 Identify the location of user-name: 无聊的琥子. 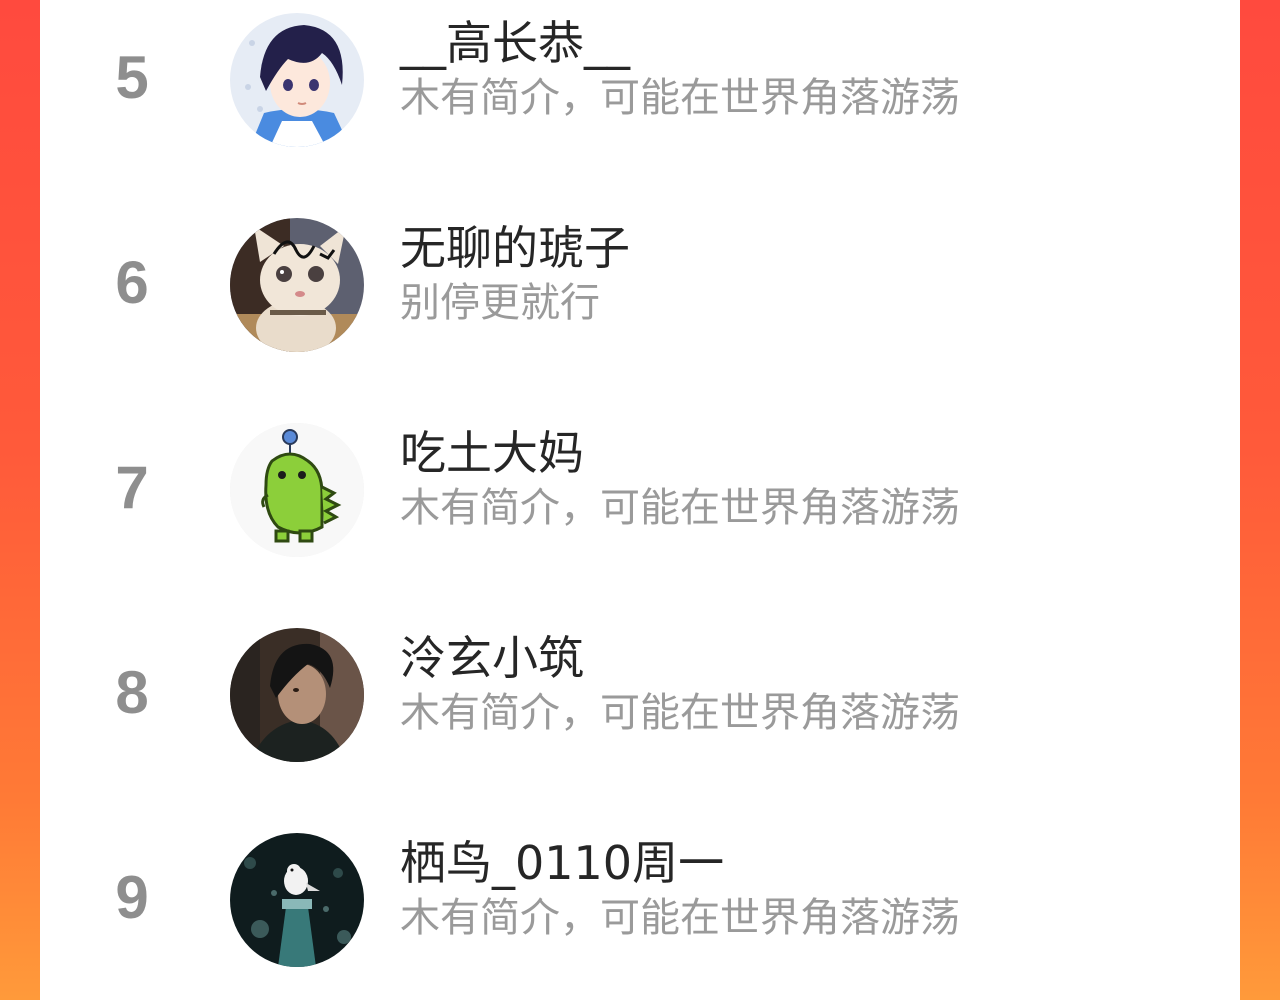
(515, 248).